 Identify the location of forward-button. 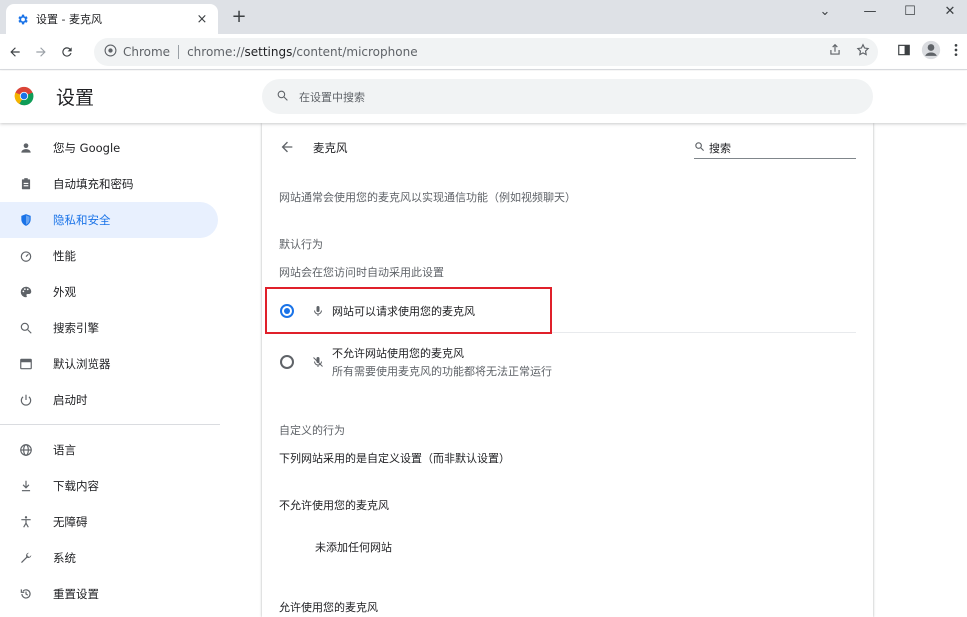
(41, 52).